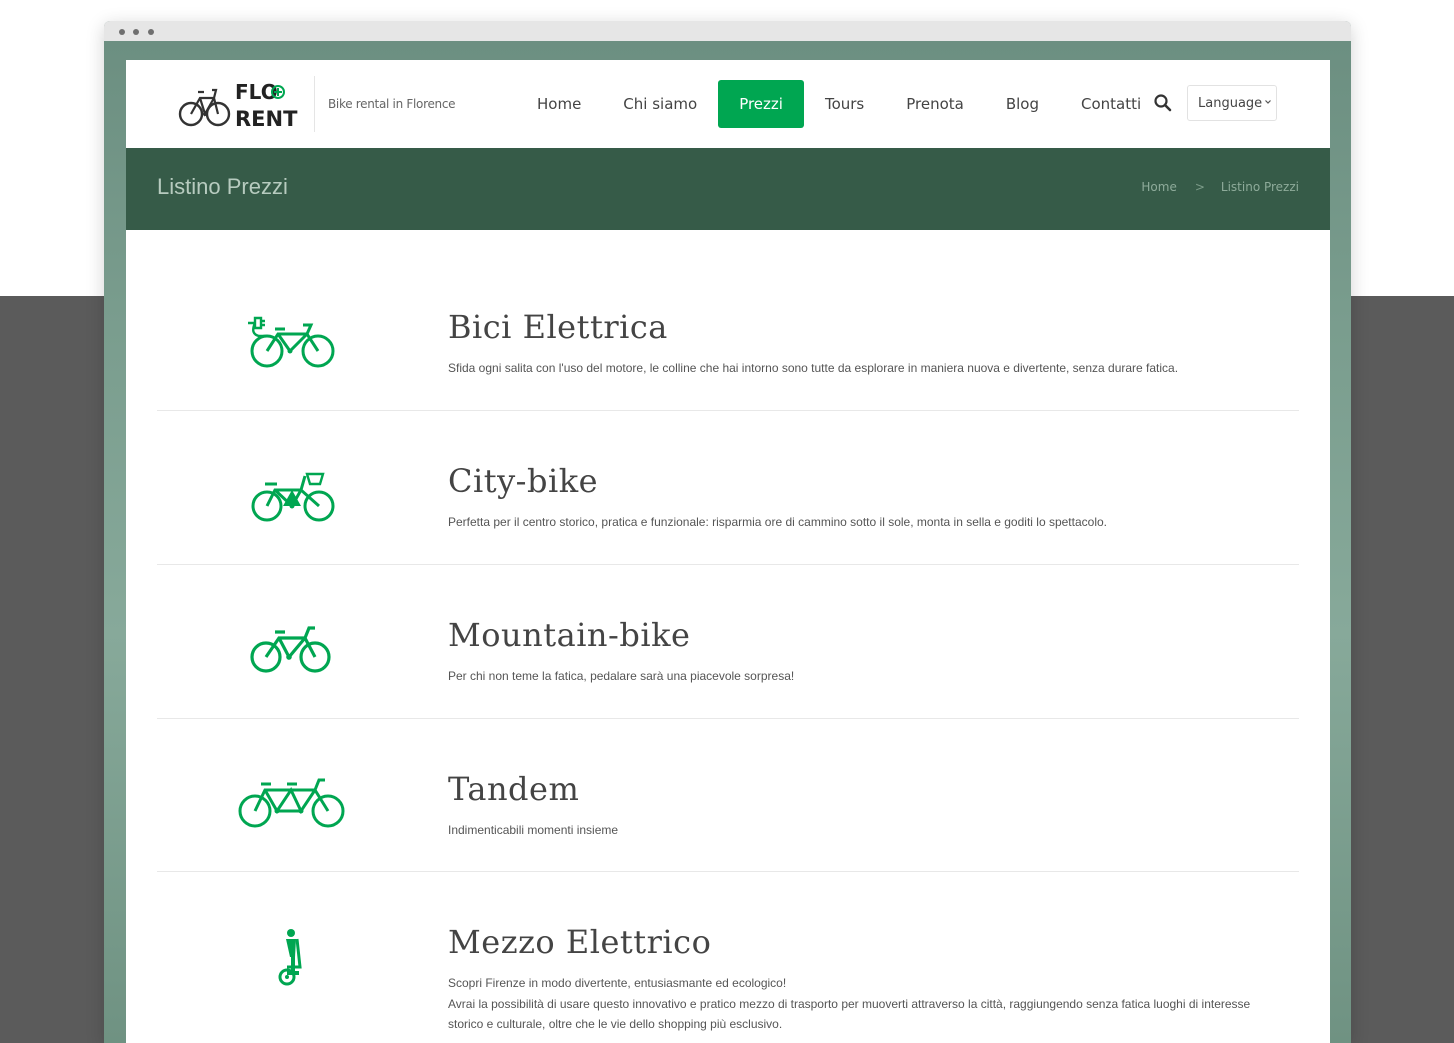 Image resolution: width=1454 pixels, height=1043 pixels. I want to click on breadcrumb-current: Listino Prezzi, so click(1259, 187).